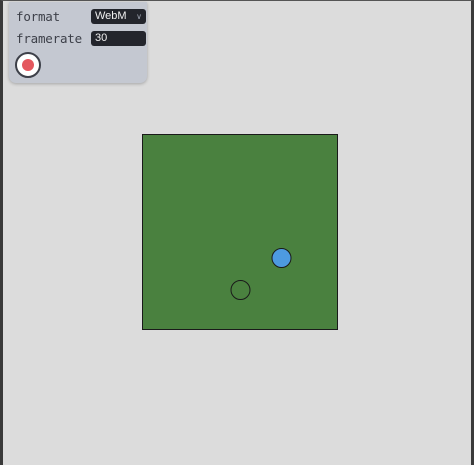 This screenshot has height=466, width=474. Describe the element at coordinates (281, 258) in the screenshot. I see `player-circle` at that location.